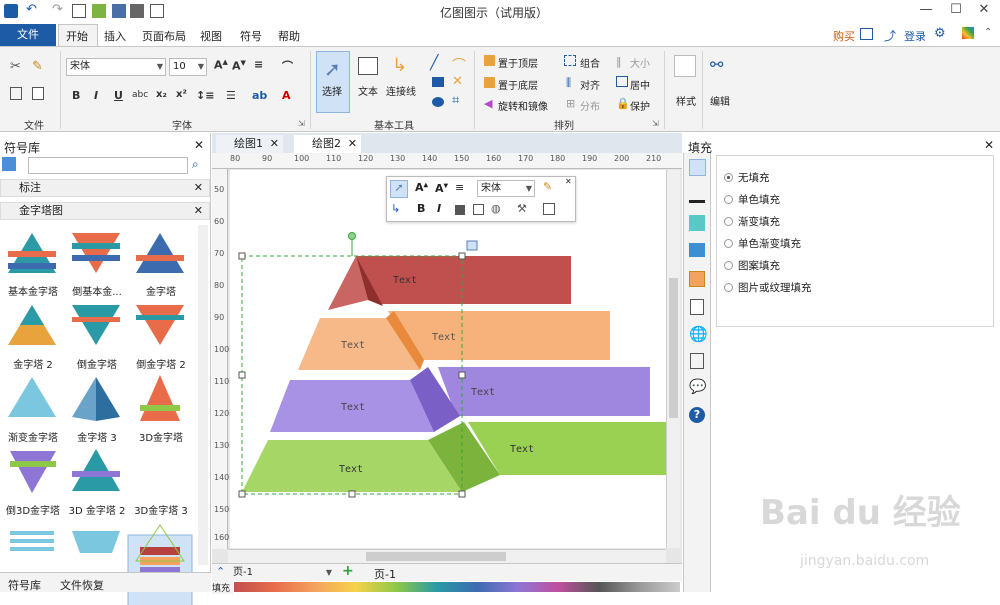  Describe the element at coordinates (444, 337) in the screenshot. I see `level-2-side-text: Text` at that location.